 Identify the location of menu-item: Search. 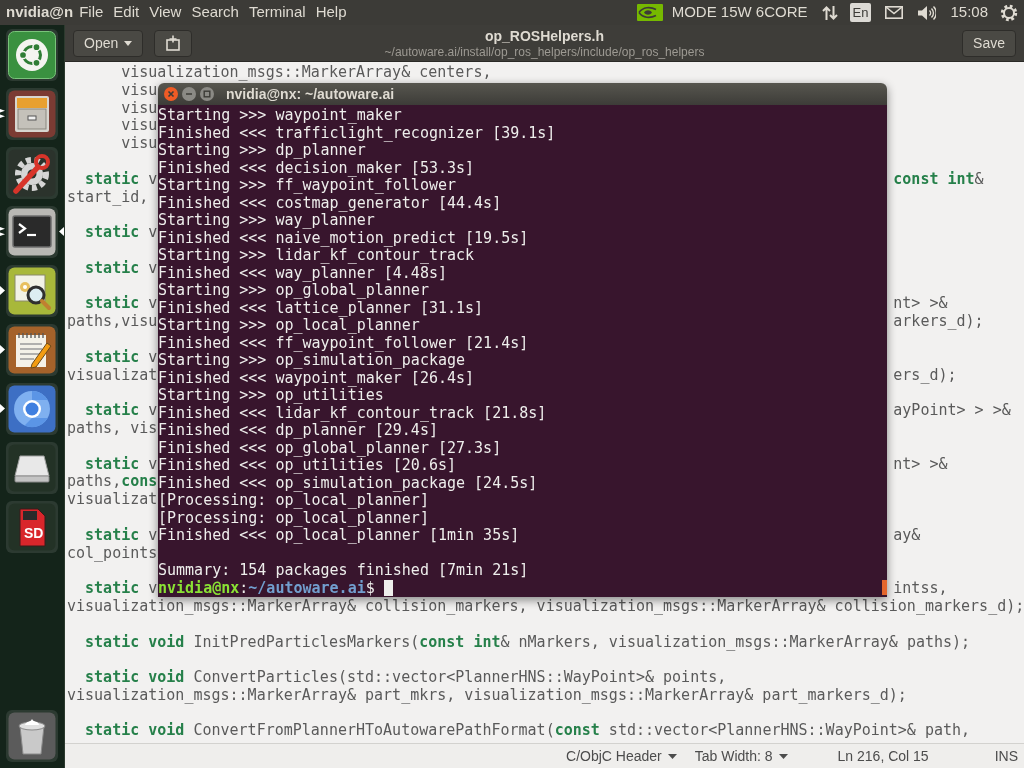
(215, 12).